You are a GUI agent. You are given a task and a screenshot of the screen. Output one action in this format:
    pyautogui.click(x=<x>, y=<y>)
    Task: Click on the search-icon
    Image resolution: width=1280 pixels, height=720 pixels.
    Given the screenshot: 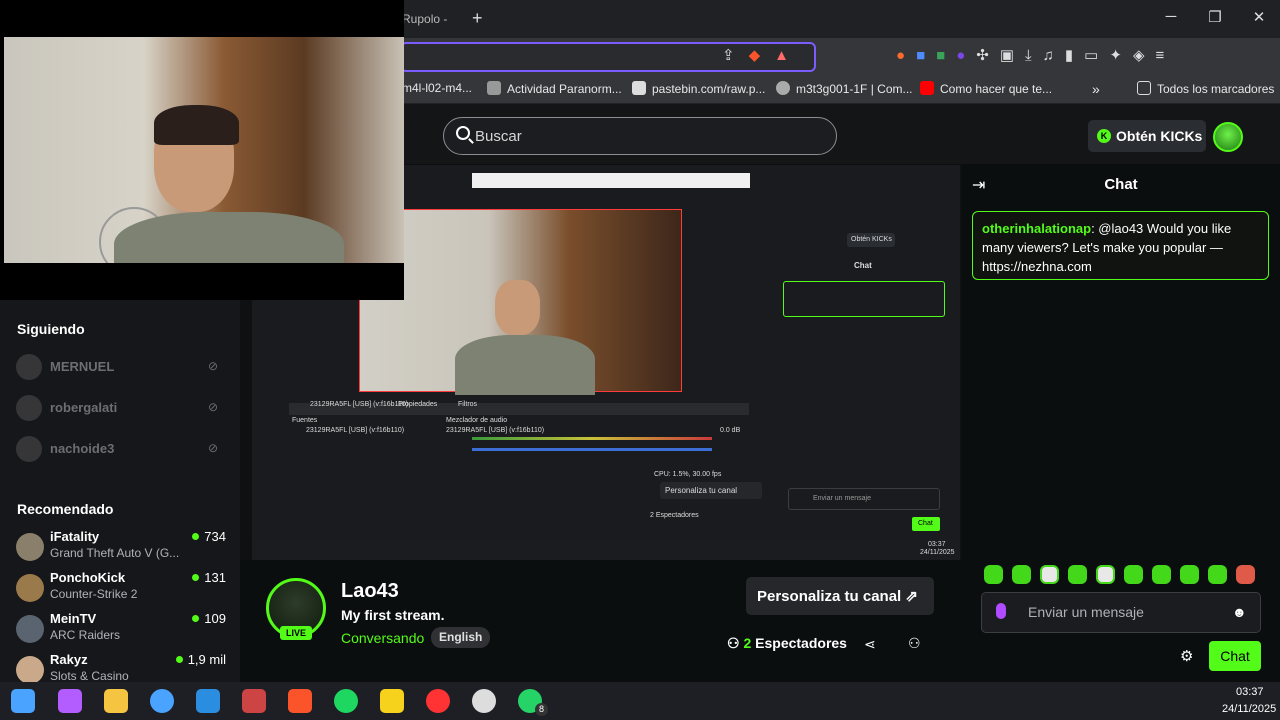 What is the action you would take?
    pyautogui.click(x=463, y=133)
    